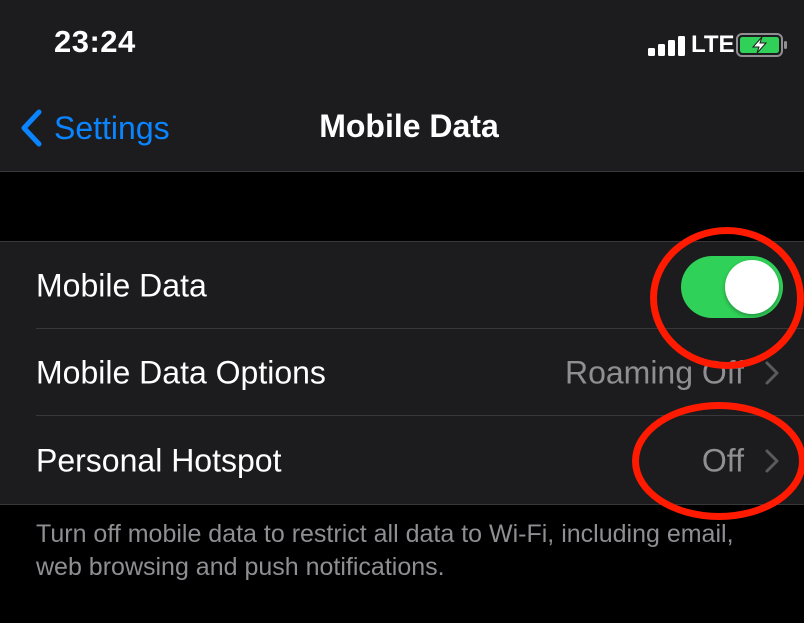 The image size is (804, 623). What do you see at coordinates (121, 285) in the screenshot?
I see `mobile-data-label: Mobile Data` at bounding box center [121, 285].